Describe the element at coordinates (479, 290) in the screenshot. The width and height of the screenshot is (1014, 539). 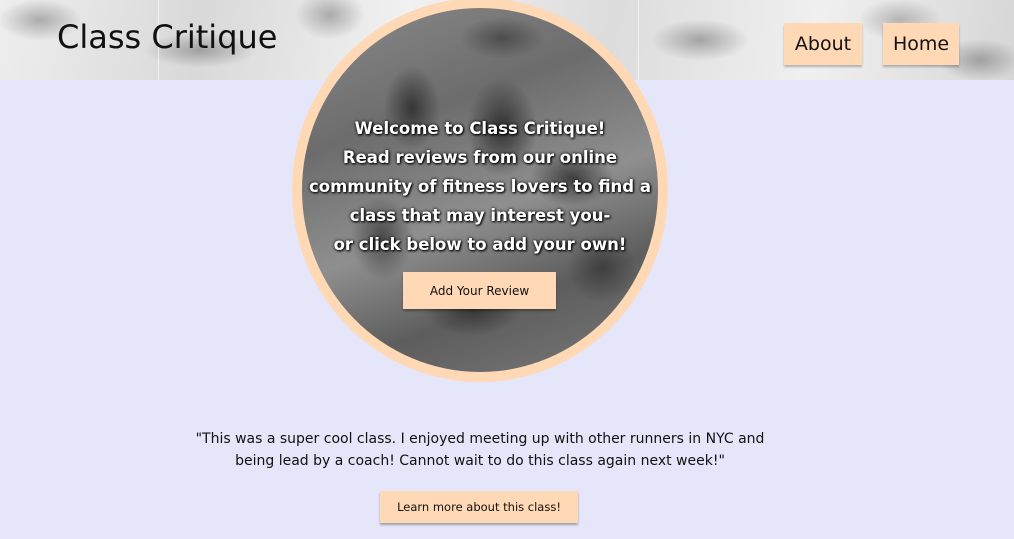
I see `add-review-button: Add Your Review` at that location.